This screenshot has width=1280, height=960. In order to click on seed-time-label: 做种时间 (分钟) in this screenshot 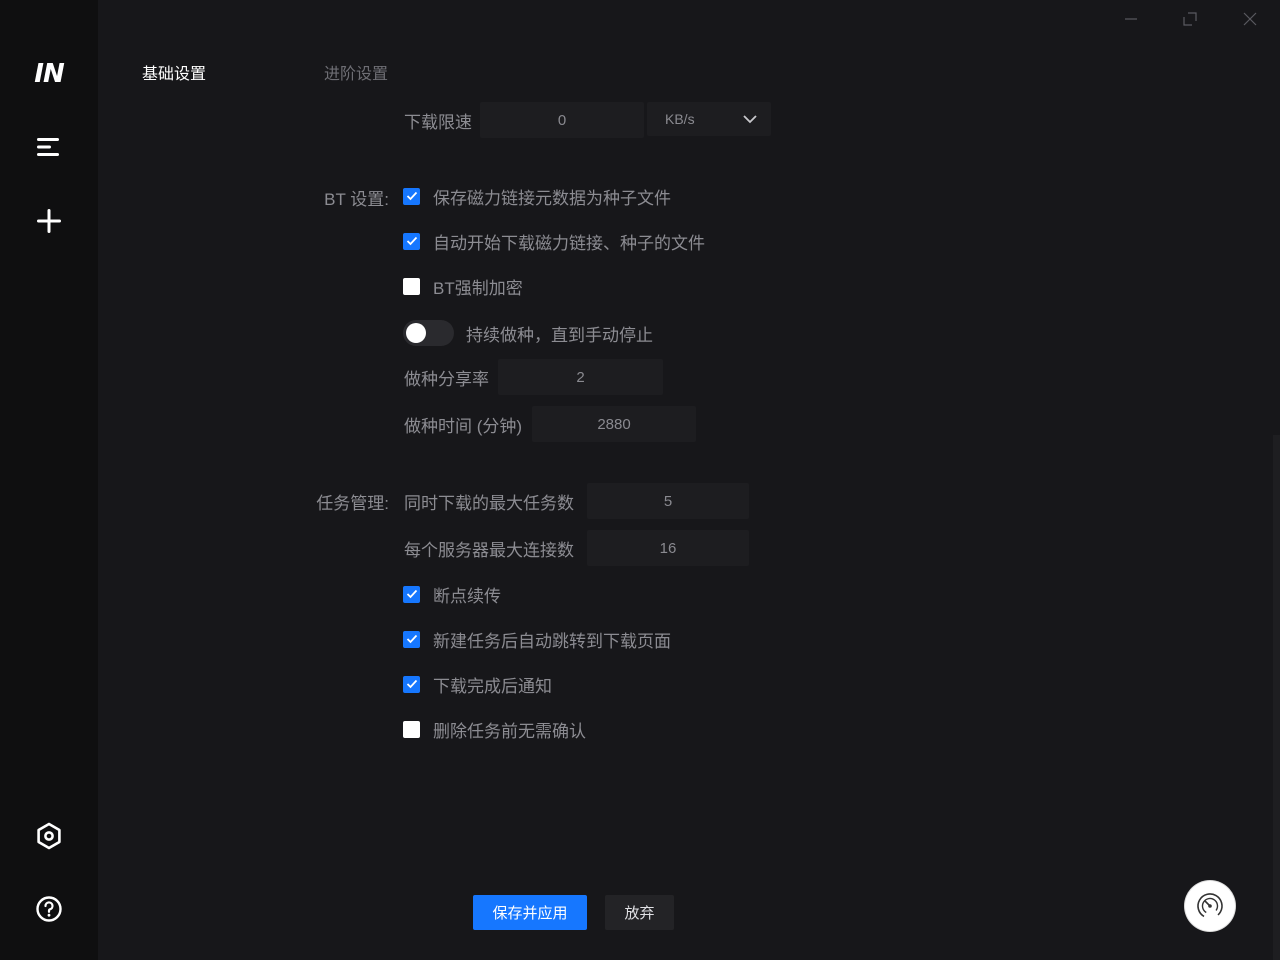, I will do `click(463, 426)`.